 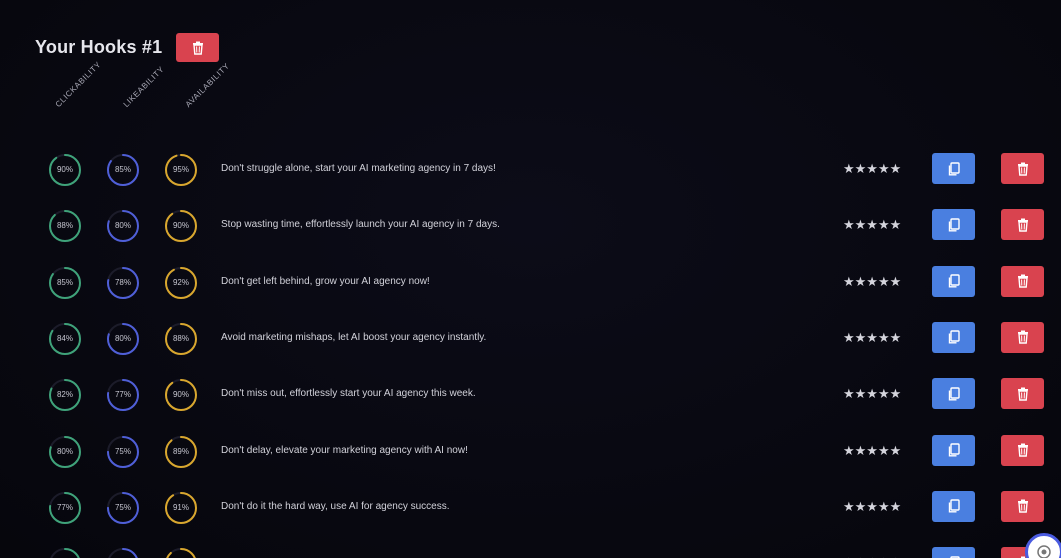 I want to click on availability-gauge: 91%, so click(x=181, y=508).